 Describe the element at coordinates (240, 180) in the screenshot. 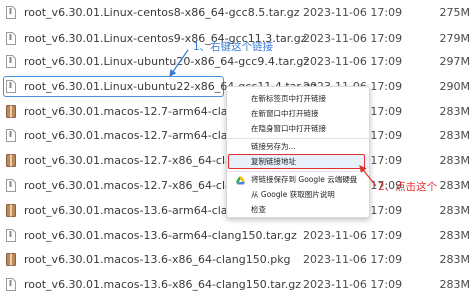

I see `google-drive-icon` at that location.